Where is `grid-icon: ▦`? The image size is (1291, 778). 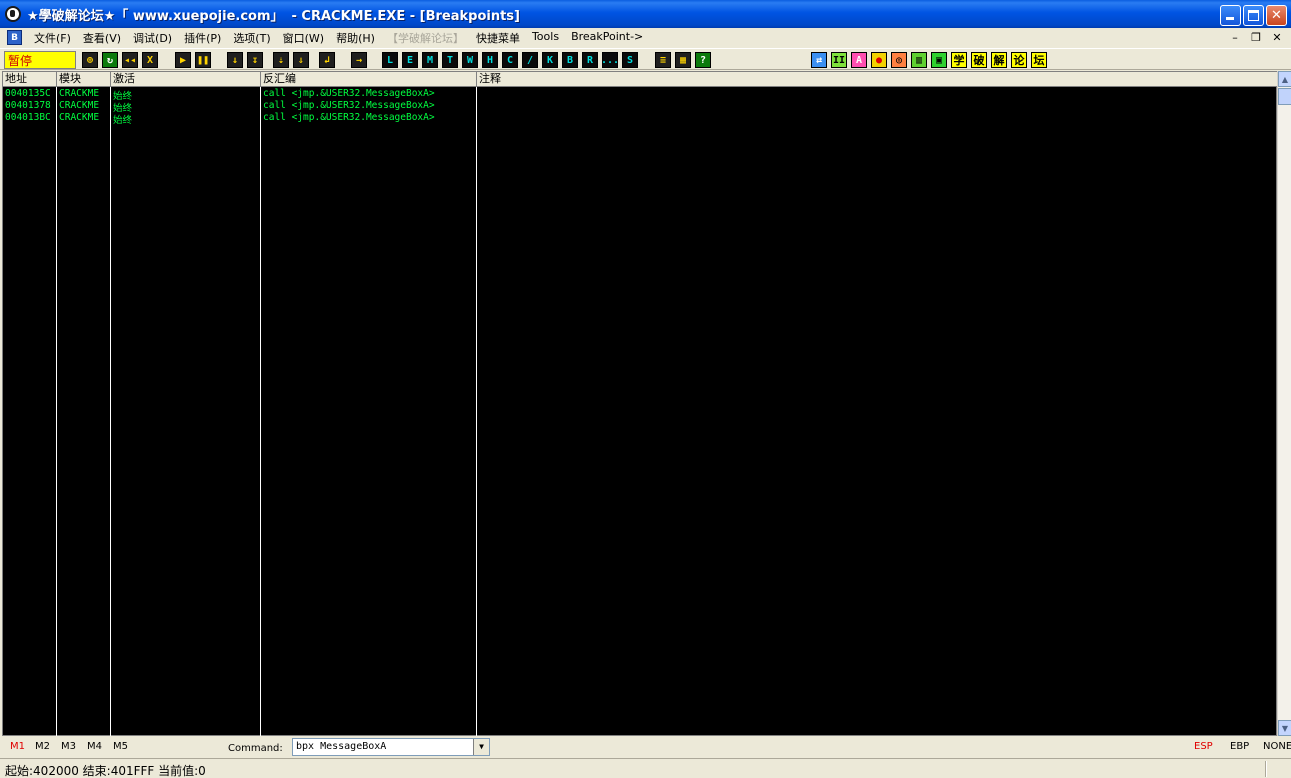
grid-icon: ▦ is located at coordinates (683, 60).